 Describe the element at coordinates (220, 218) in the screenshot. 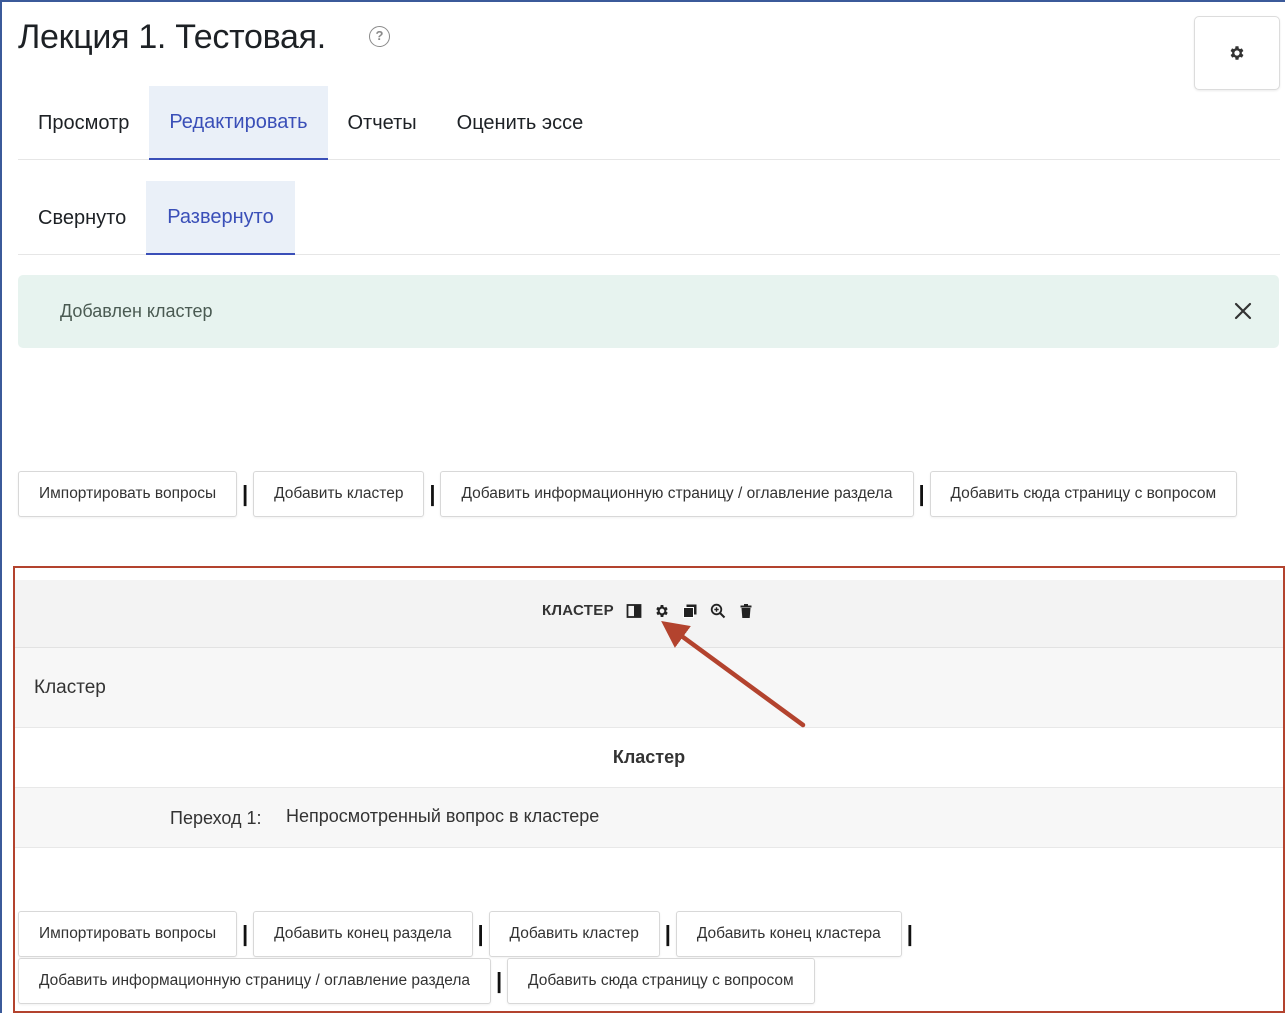

I see `tab-expanded: Развернуто` at that location.